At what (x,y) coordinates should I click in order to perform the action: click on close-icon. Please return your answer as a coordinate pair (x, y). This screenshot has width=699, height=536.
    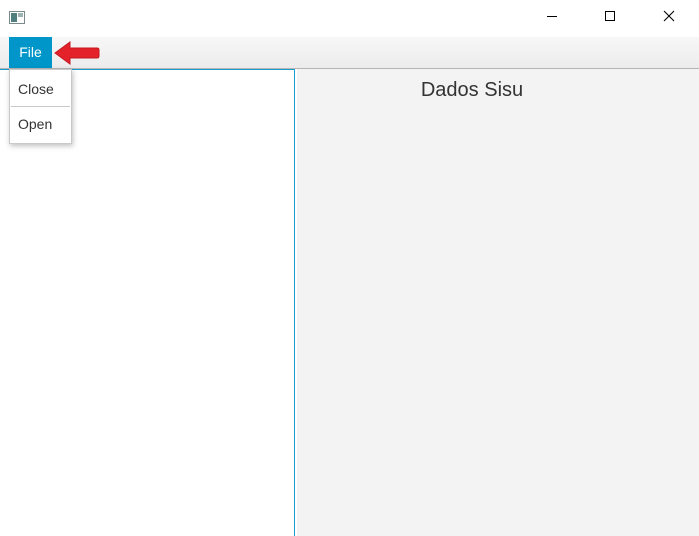
    Looking at the image, I should click on (669, 18).